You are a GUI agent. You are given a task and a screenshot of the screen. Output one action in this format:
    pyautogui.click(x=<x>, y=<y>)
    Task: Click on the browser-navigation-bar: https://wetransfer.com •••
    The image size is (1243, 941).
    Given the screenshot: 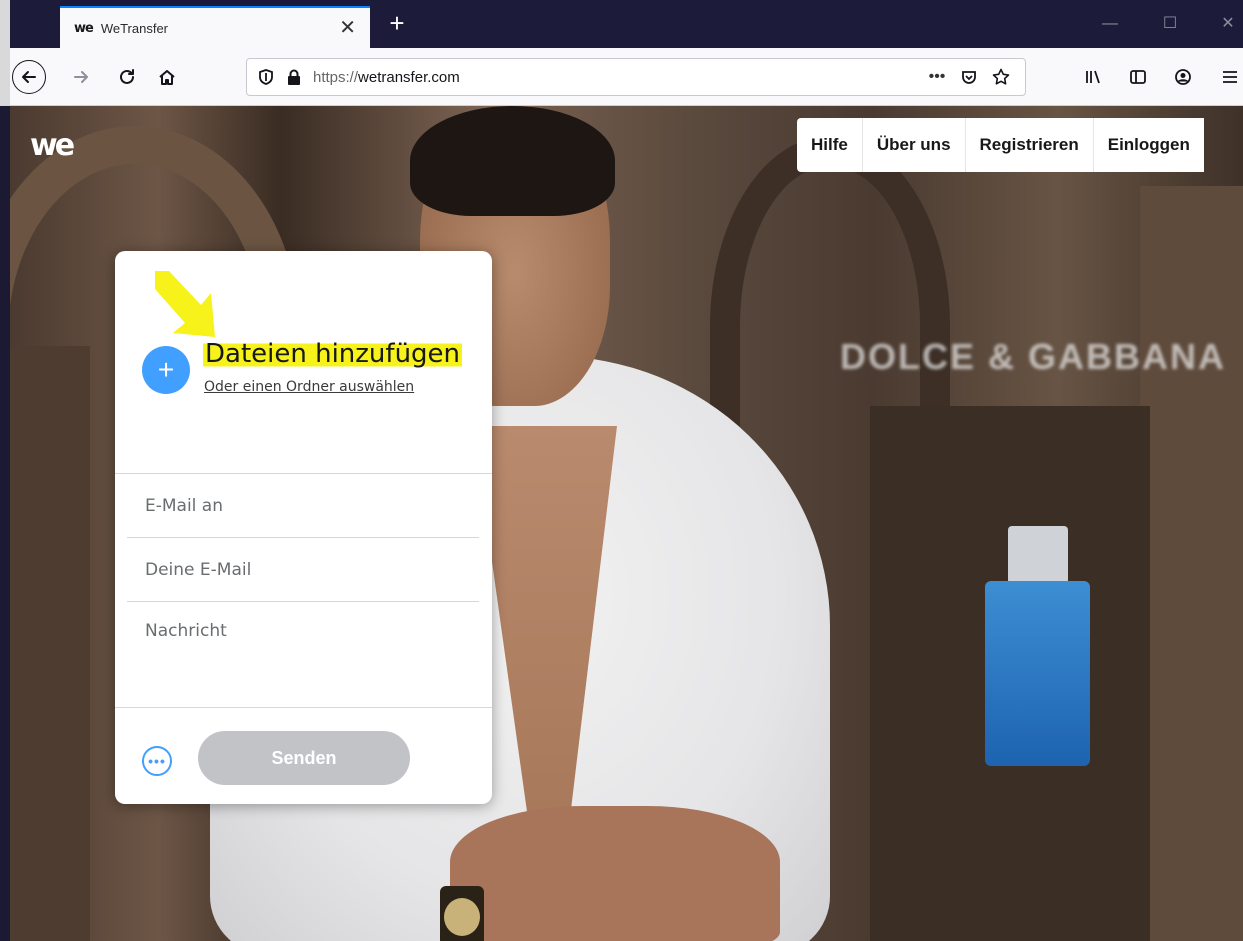 What is the action you would take?
    pyautogui.click(x=621, y=77)
    